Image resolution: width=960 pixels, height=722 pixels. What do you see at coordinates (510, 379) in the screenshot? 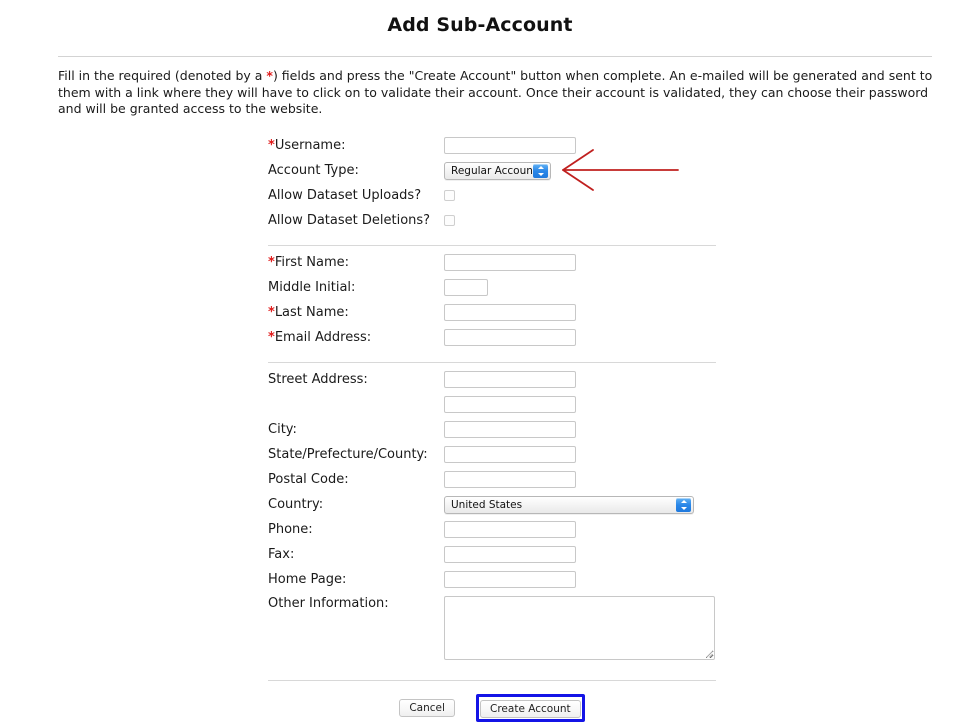
I see `street-address-input` at bounding box center [510, 379].